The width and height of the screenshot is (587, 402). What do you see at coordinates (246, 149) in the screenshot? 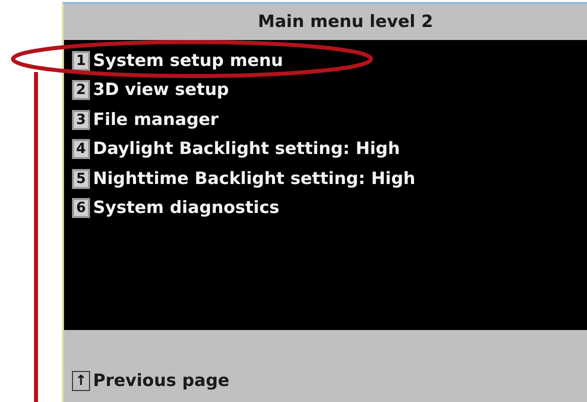
I see `menu-item: Daylight Backlight setting: High` at bounding box center [246, 149].